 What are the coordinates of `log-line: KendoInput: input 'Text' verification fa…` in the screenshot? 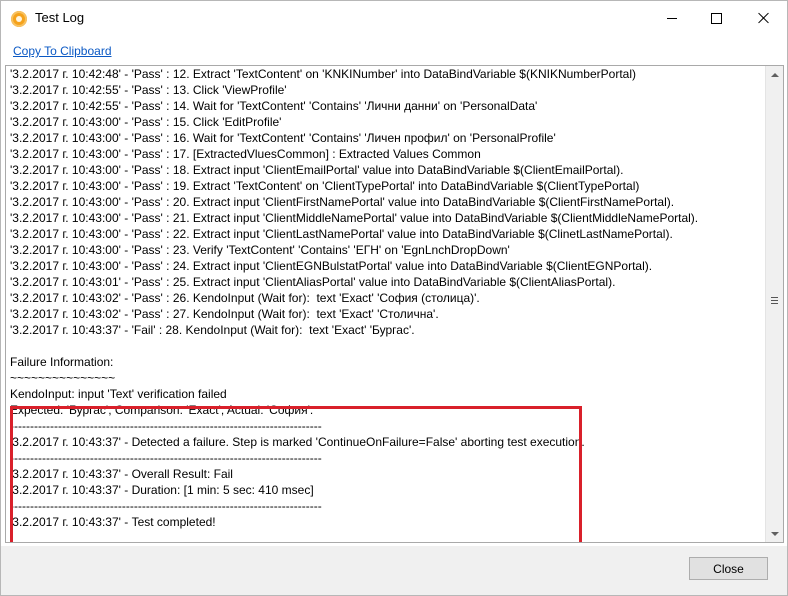 It's located at (118, 394).